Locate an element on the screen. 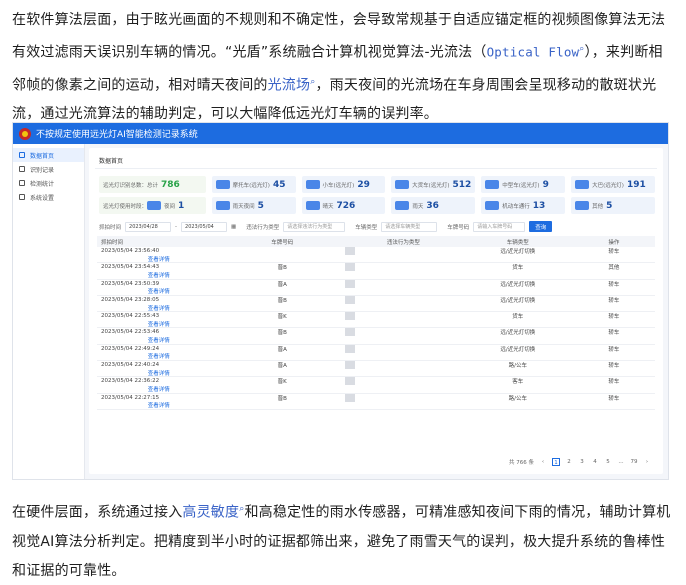 The width and height of the screenshot is (686, 585). stat-car: 小车(远光灯) 29 is located at coordinates (343, 184).